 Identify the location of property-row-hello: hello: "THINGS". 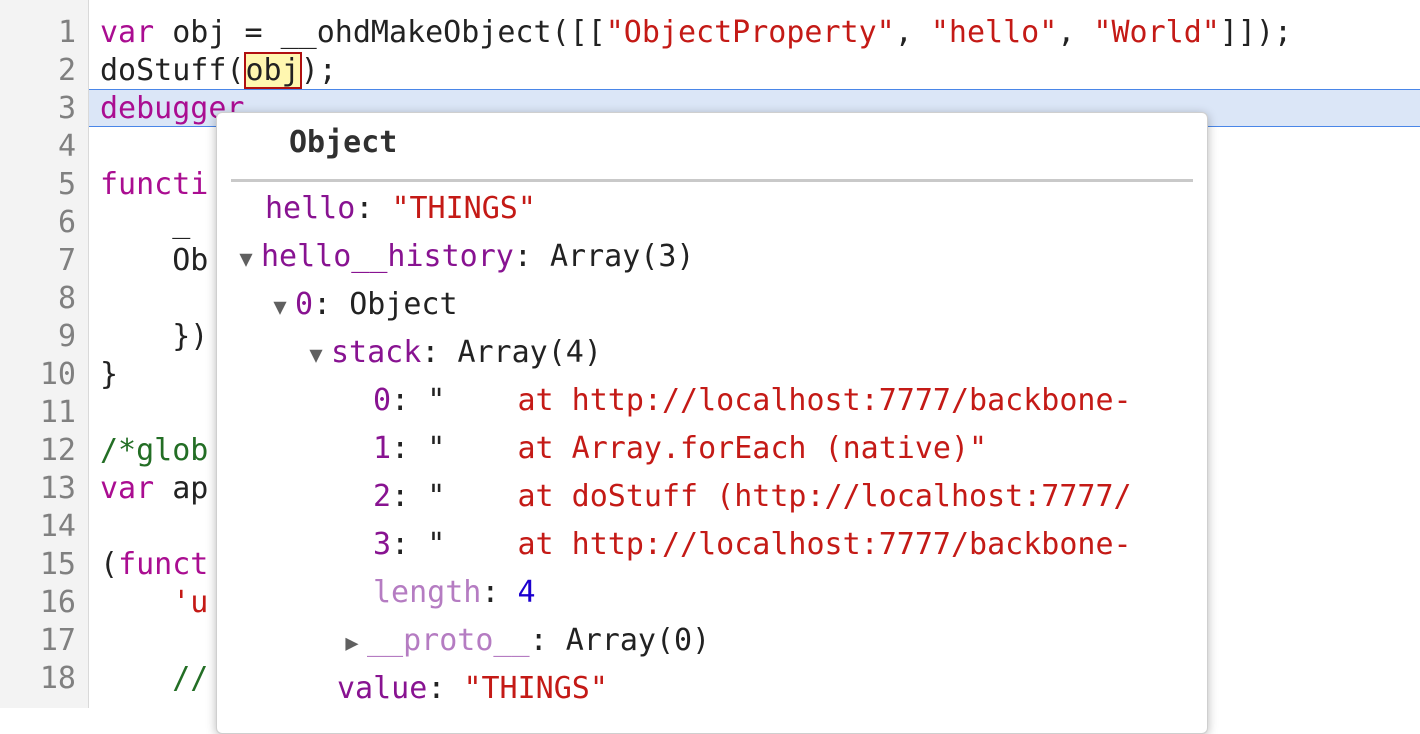
(400, 209).